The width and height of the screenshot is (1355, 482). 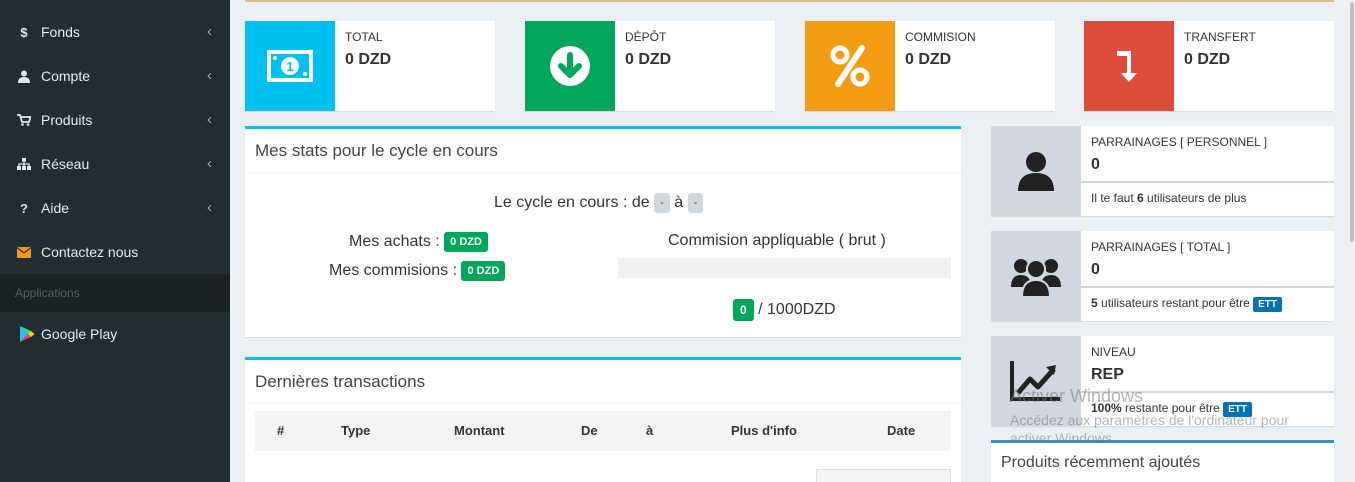 I want to click on column-header: Date, so click(x=901, y=430).